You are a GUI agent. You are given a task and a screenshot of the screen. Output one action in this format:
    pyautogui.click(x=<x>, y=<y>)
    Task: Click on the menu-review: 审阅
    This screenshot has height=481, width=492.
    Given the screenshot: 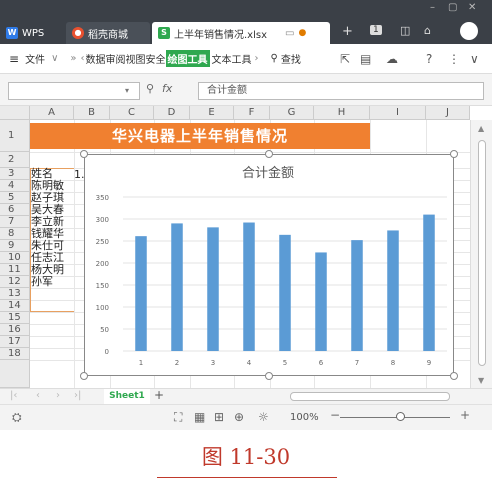 What is the action you would take?
    pyautogui.click(x=116, y=58)
    